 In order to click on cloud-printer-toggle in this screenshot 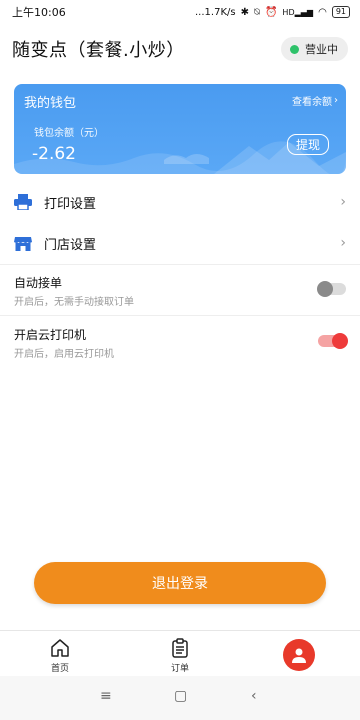, I will do `click(333, 341)`.